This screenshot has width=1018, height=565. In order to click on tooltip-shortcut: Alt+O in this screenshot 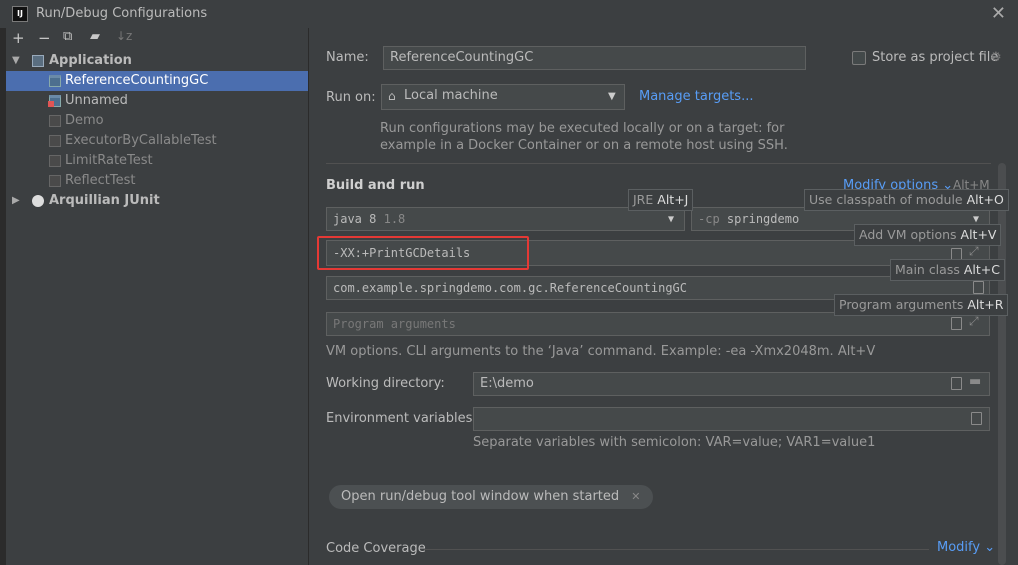, I will do `click(985, 199)`.